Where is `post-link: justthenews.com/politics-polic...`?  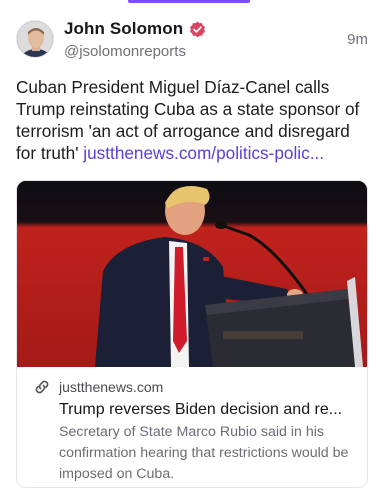
post-link: justthenews.com/politics-polic... is located at coordinates (203, 153).